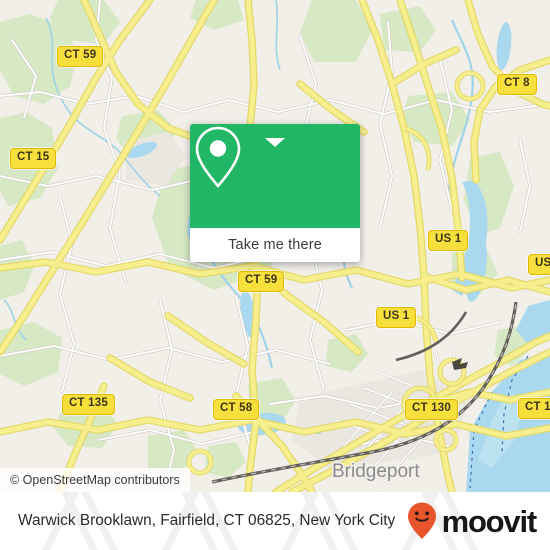  I want to click on route-shield-us-1-upper: US 1, so click(448, 240).